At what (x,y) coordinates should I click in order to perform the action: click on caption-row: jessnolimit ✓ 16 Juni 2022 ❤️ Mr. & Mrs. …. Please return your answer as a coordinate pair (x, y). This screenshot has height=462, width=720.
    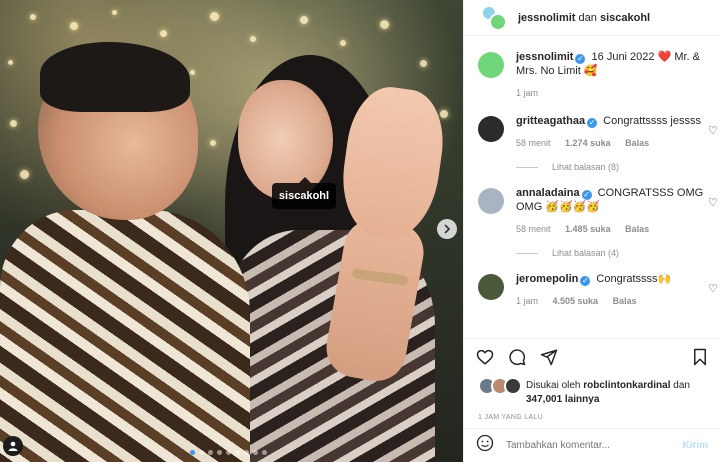
    Looking at the image, I should click on (592, 68).